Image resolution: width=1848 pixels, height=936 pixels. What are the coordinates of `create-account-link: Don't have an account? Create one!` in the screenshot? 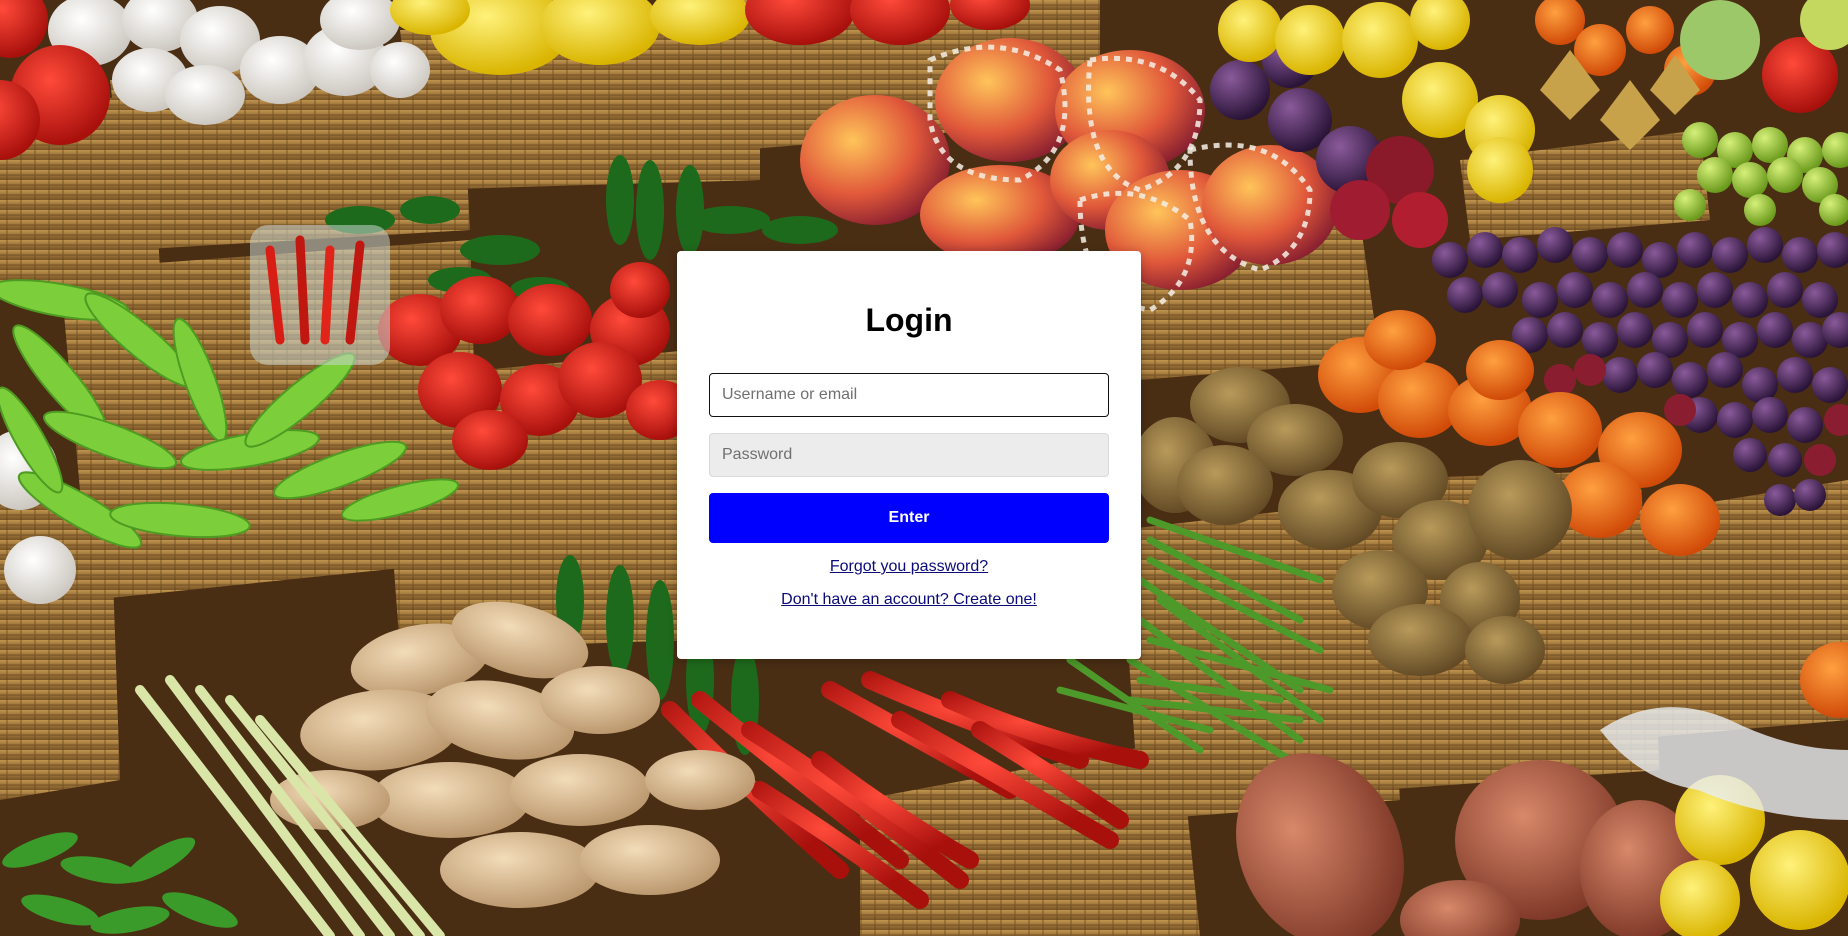 It's located at (909, 600).